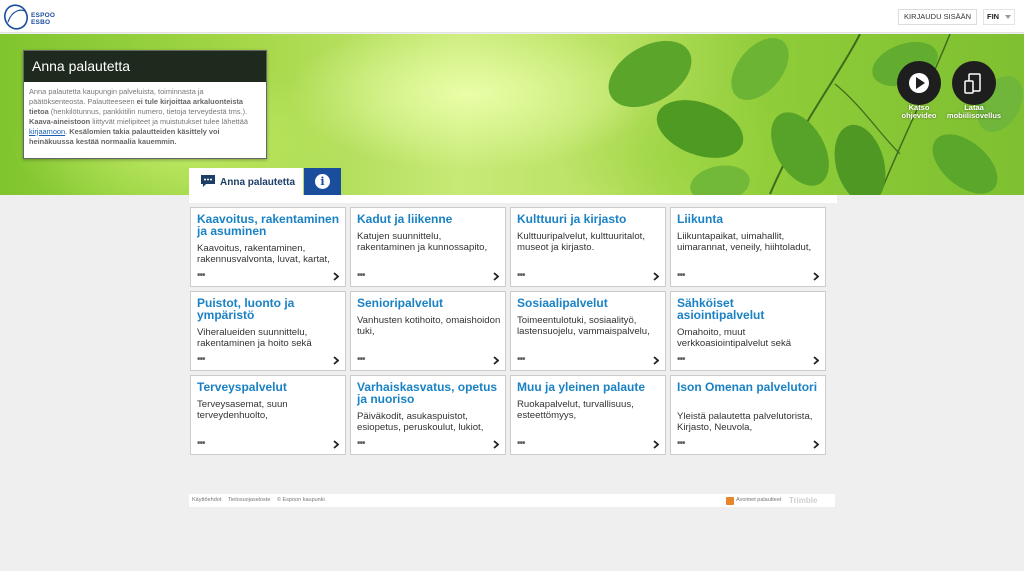 Image resolution: width=1024 pixels, height=571 pixels. I want to click on download-app-button, so click(974, 83).